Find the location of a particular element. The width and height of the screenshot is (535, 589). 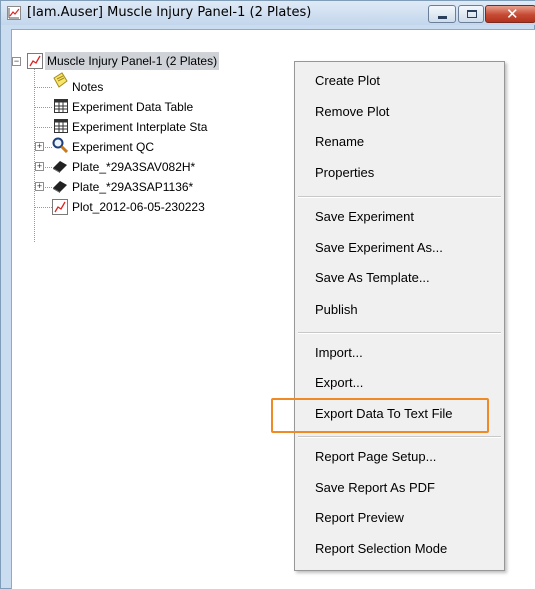

tree-item-experiment-interplate: Experiment Interplate Sta is located at coordinates (139, 127).